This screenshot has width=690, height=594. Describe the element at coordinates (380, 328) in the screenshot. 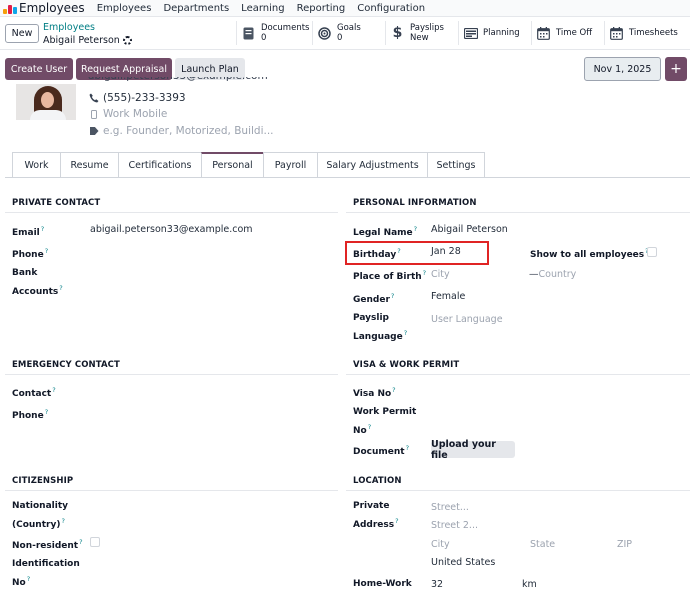

I see `payslip-language-label: Payslip Language?` at that location.